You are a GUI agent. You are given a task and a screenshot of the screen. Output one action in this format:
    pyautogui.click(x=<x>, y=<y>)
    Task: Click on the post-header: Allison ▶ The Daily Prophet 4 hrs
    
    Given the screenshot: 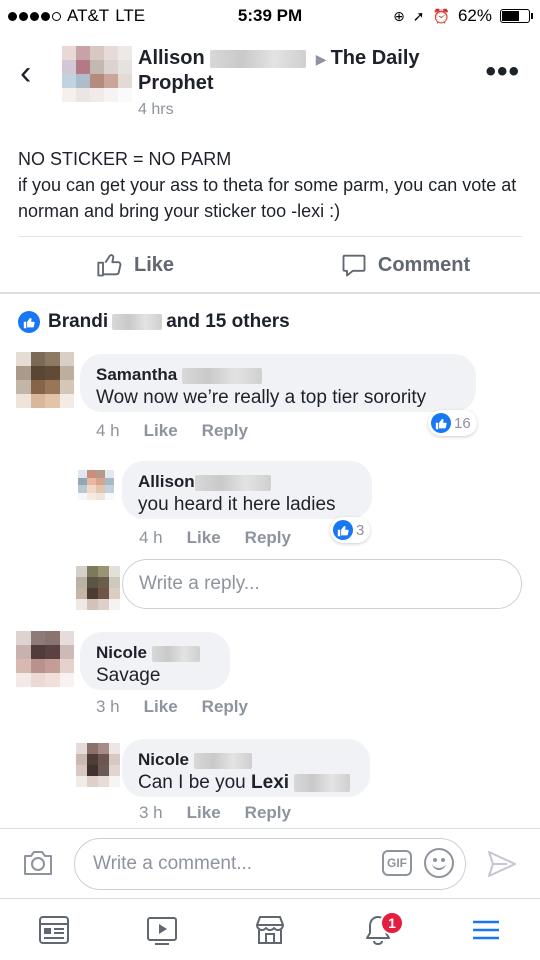 What is the action you would take?
    pyautogui.click(x=303, y=82)
    